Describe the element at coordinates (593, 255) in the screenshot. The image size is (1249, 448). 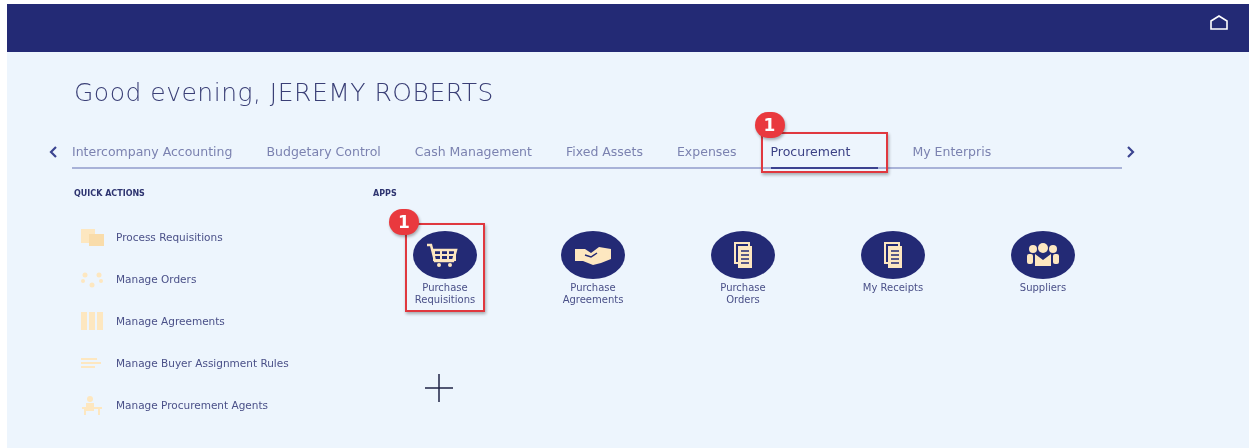
I see `handshake-circle-icon` at that location.